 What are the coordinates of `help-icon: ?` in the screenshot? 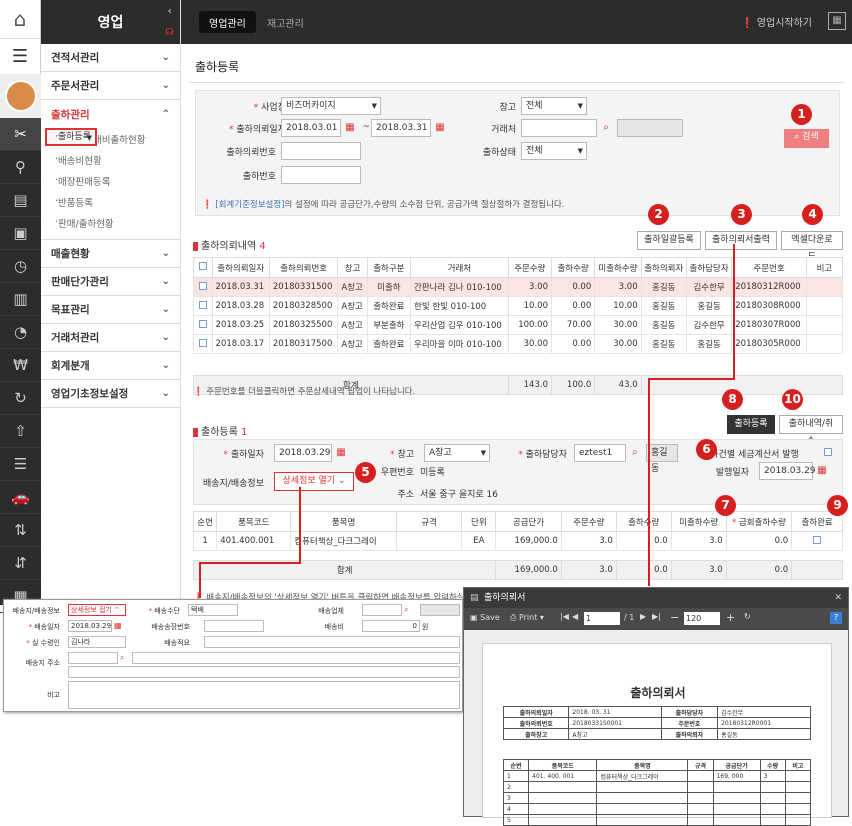 It's located at (836, 618).